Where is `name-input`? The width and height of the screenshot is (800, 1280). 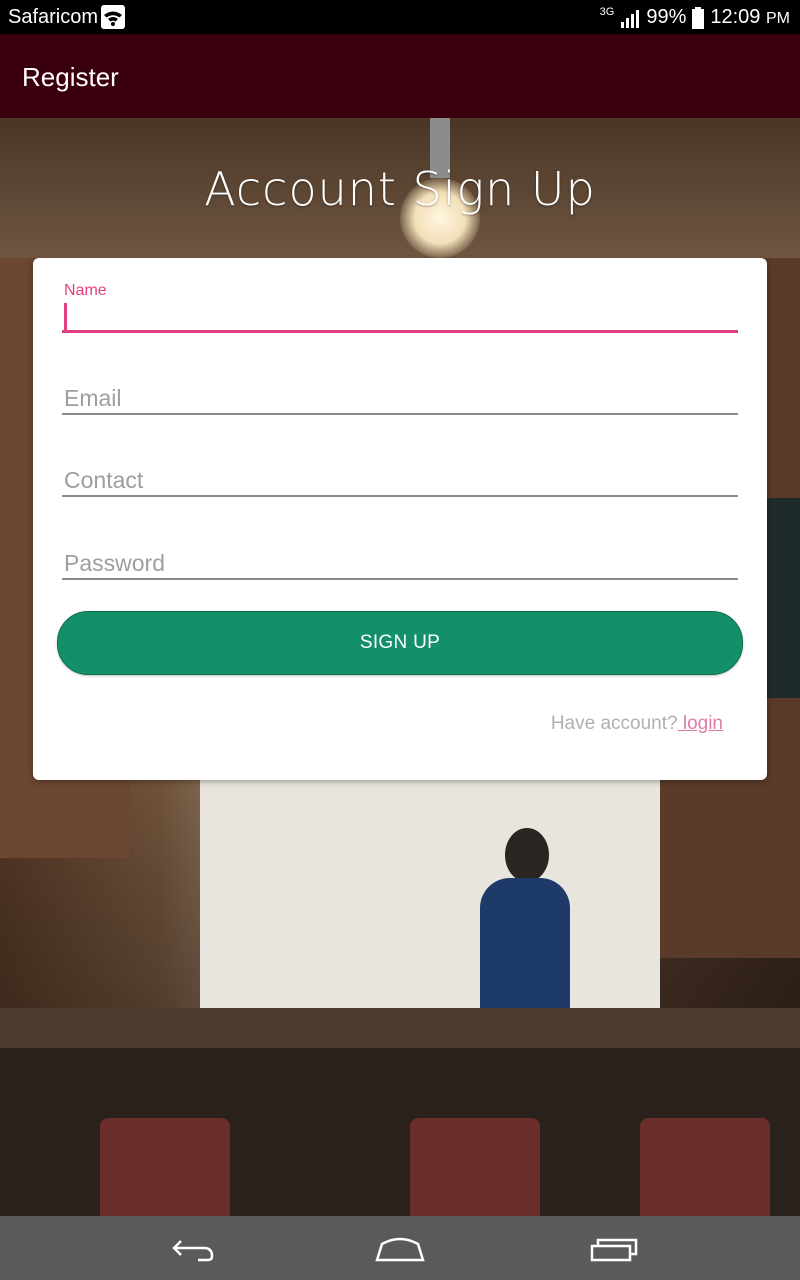
name-input is located at coordinates (401, 318).